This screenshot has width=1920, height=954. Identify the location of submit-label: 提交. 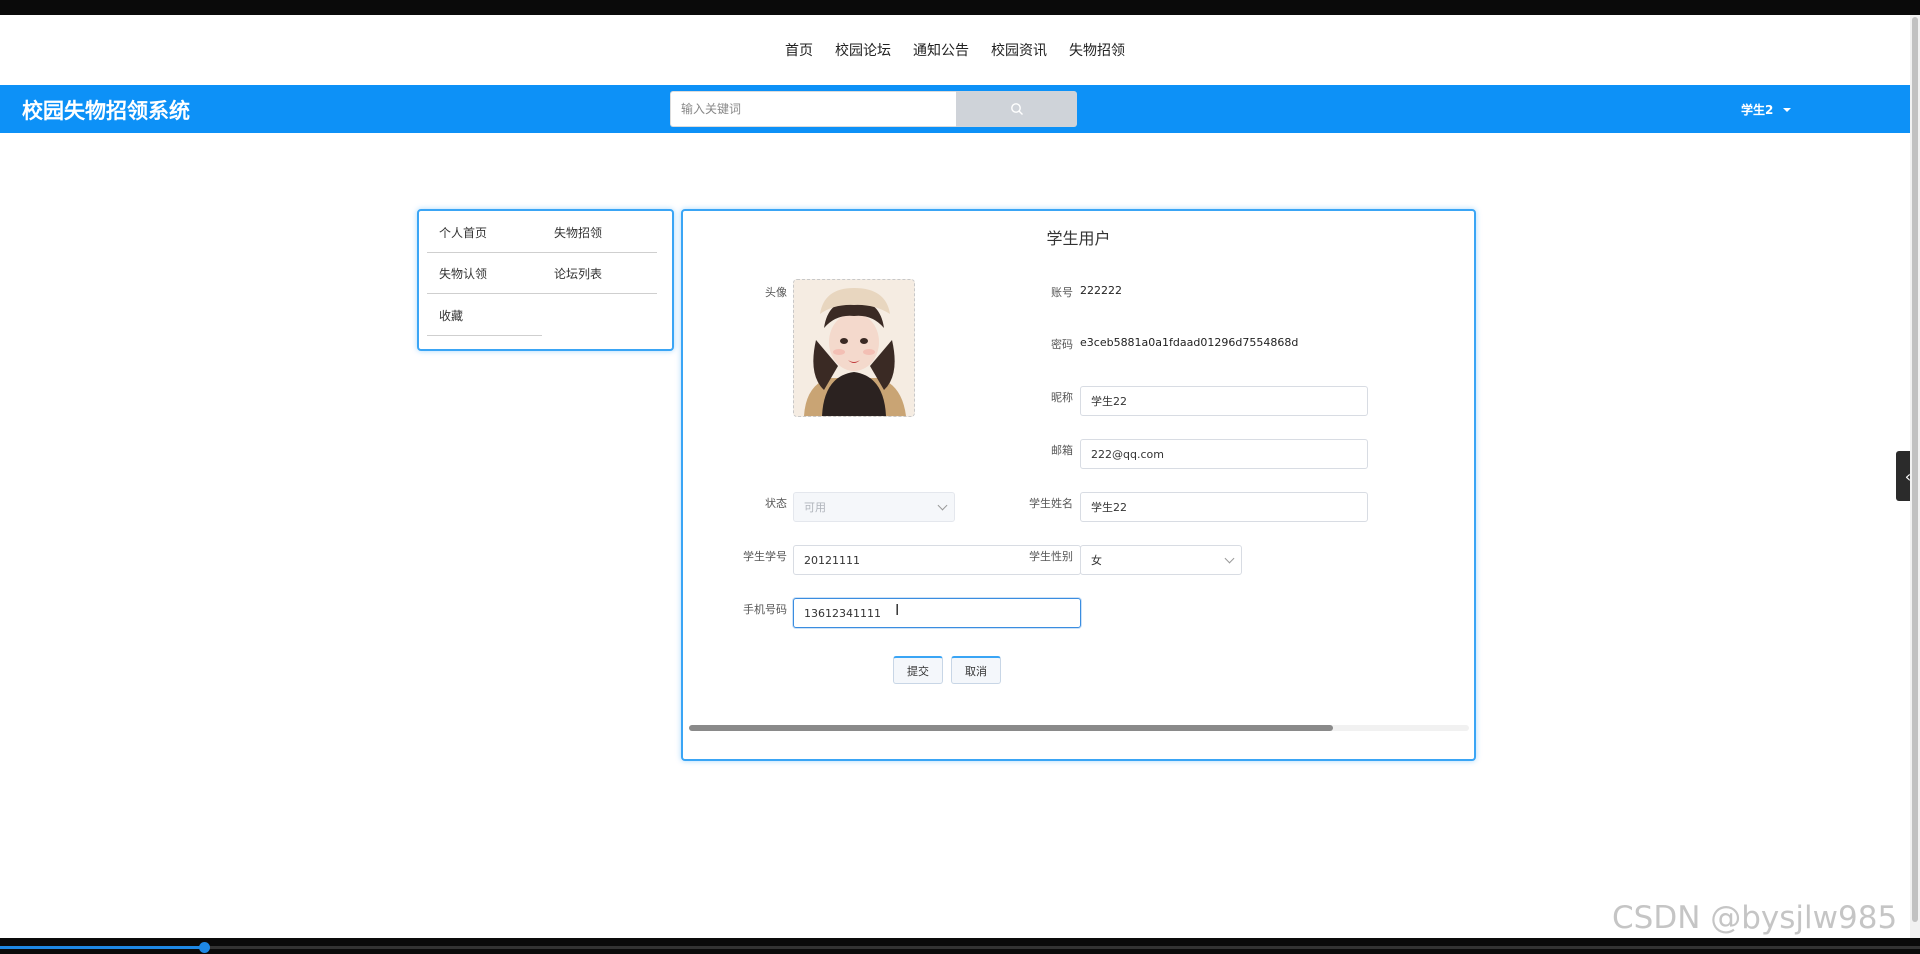
(918, 671).